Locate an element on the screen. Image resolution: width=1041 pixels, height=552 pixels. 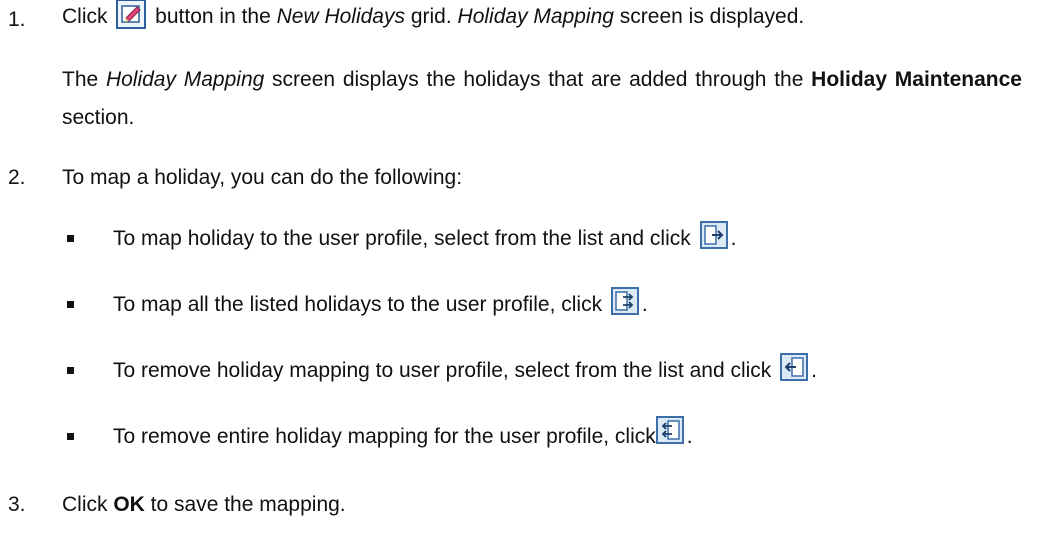
holiday-mapping-ref: Holiday Mapping is located at coordinates (535, 16).